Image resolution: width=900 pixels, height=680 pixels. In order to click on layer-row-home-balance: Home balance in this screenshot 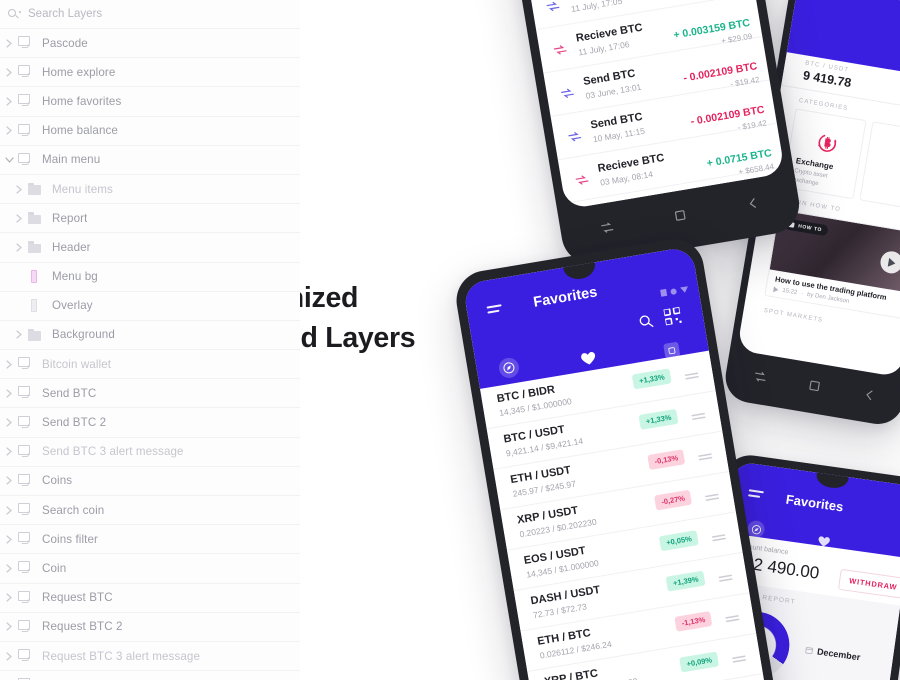, I will do `click(150, 131)`.